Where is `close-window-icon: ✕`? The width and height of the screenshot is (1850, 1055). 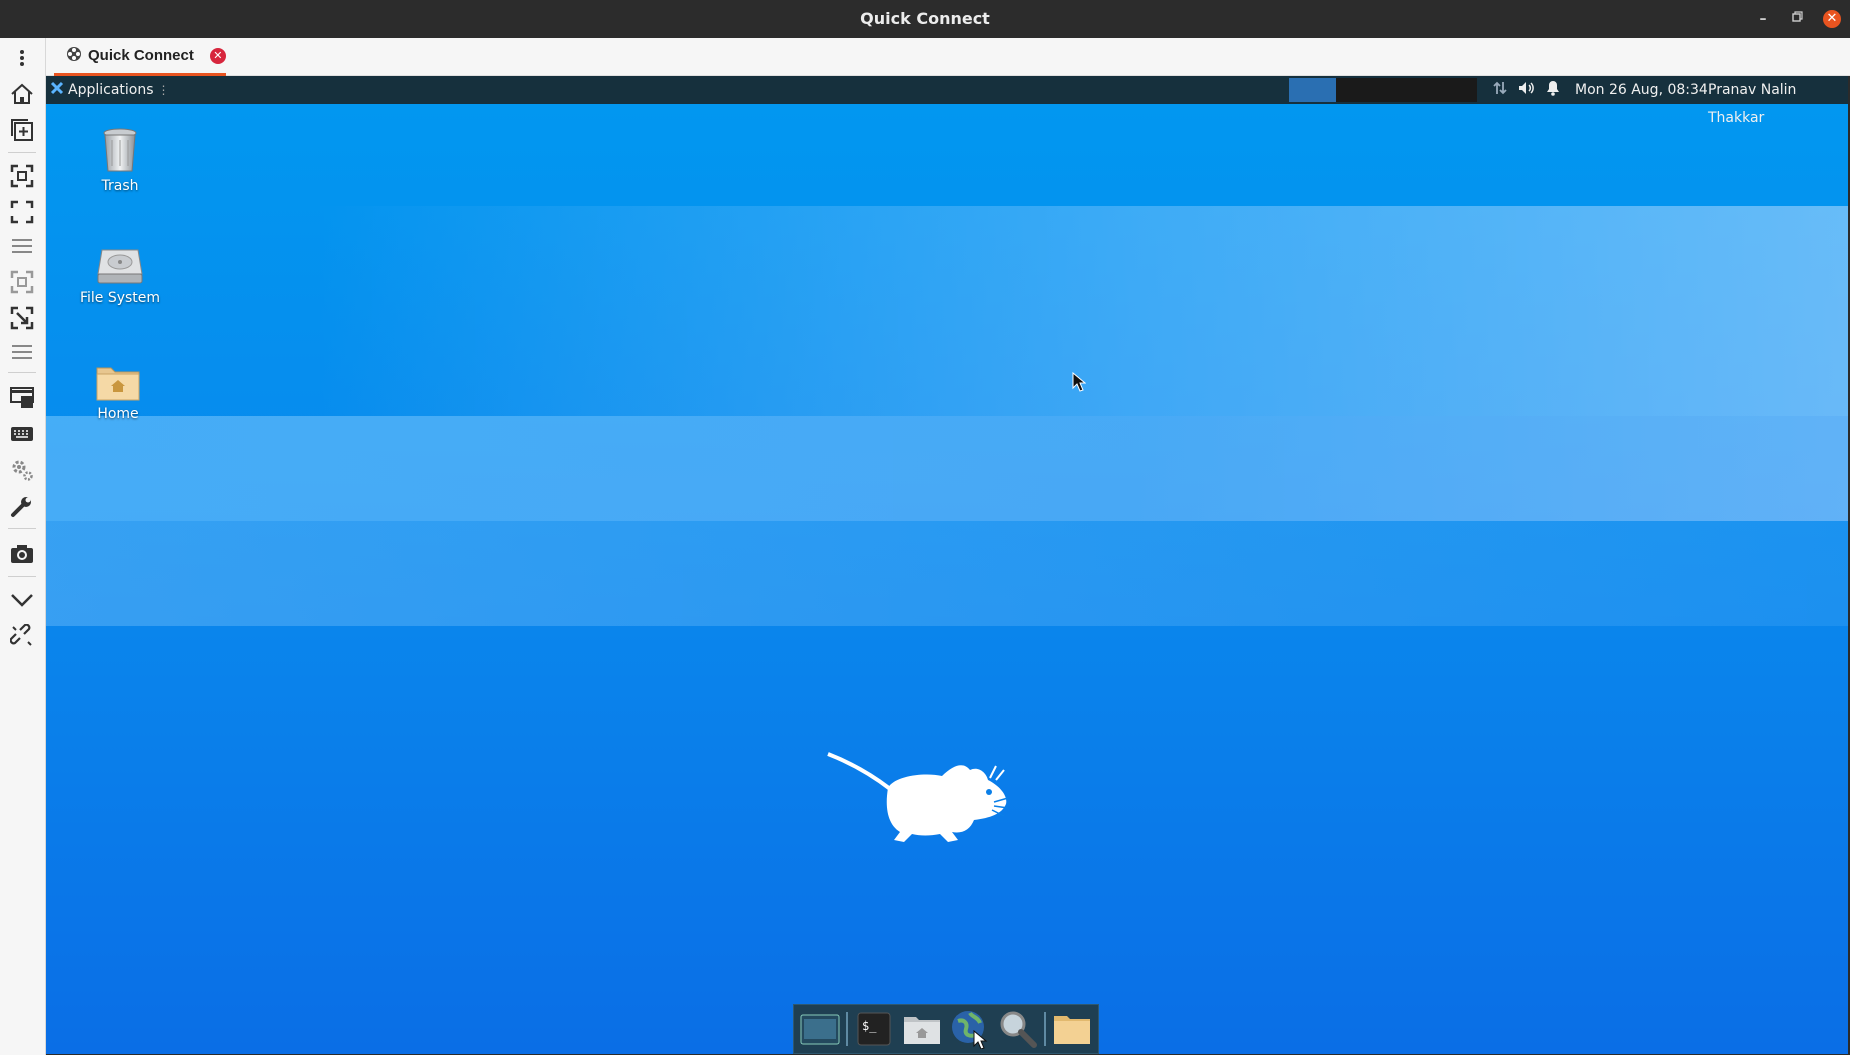 close-window-icon: ✕ is located at coordinates (1832, 19).